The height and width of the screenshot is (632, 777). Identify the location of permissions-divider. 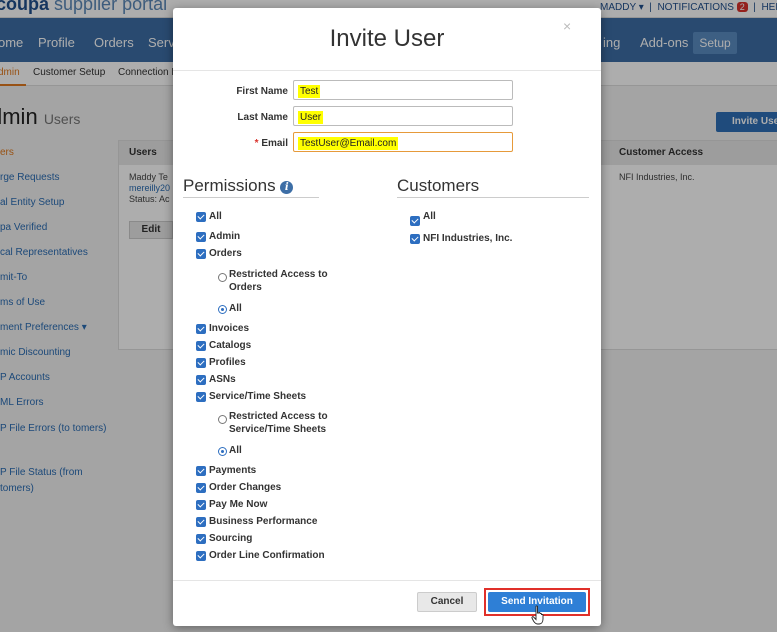
(251, 197).